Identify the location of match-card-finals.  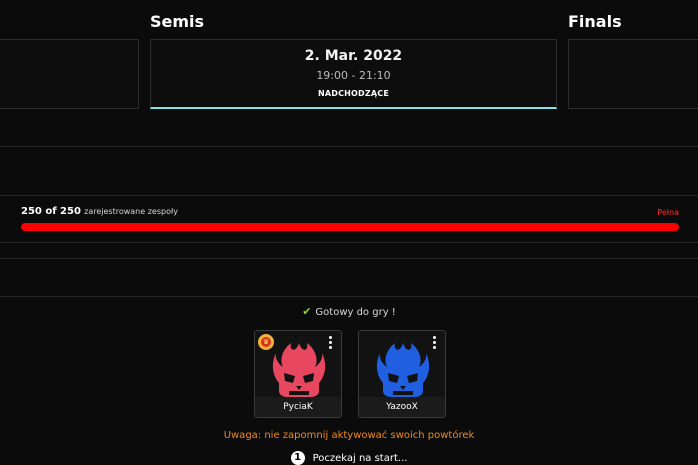
(633, 74).